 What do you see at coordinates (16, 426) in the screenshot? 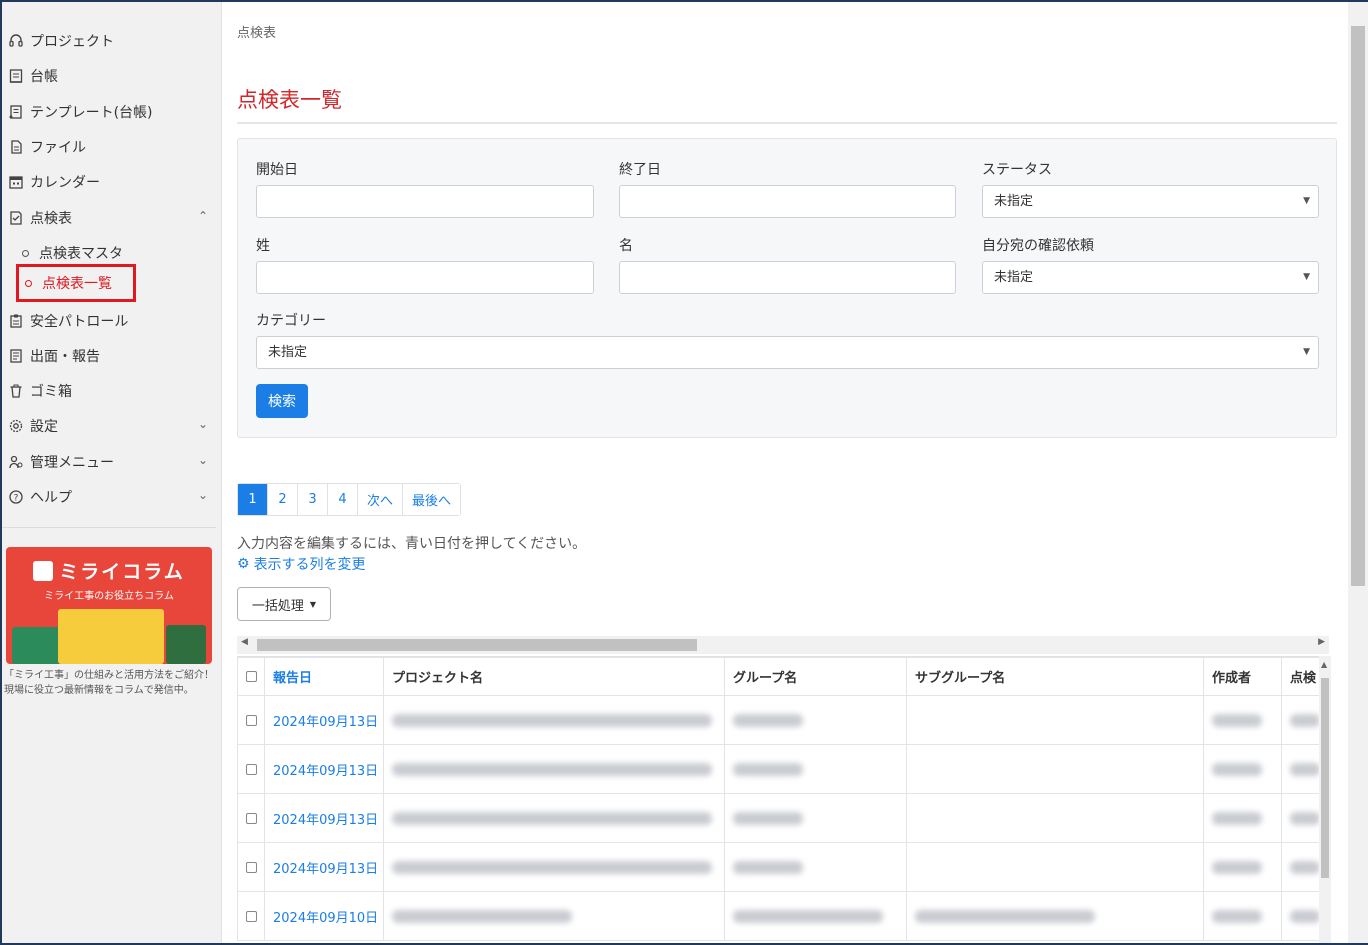
I see `gear-icon` at bounding box center [16, 426].